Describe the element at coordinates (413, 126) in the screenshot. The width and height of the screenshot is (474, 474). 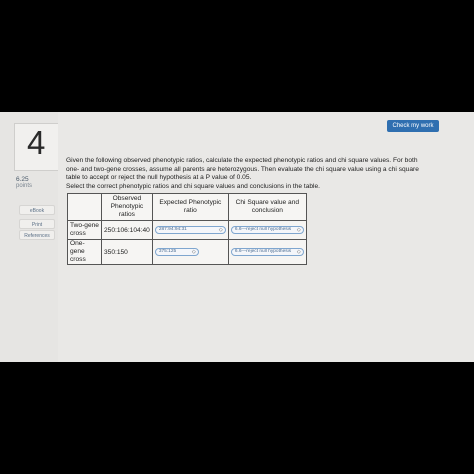
I see `check-my-work-button: Check my work` at that location.